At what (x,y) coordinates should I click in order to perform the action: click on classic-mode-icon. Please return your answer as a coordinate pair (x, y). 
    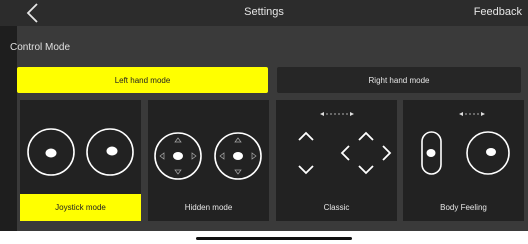
    Looking at the image, I should click on (345, 143).